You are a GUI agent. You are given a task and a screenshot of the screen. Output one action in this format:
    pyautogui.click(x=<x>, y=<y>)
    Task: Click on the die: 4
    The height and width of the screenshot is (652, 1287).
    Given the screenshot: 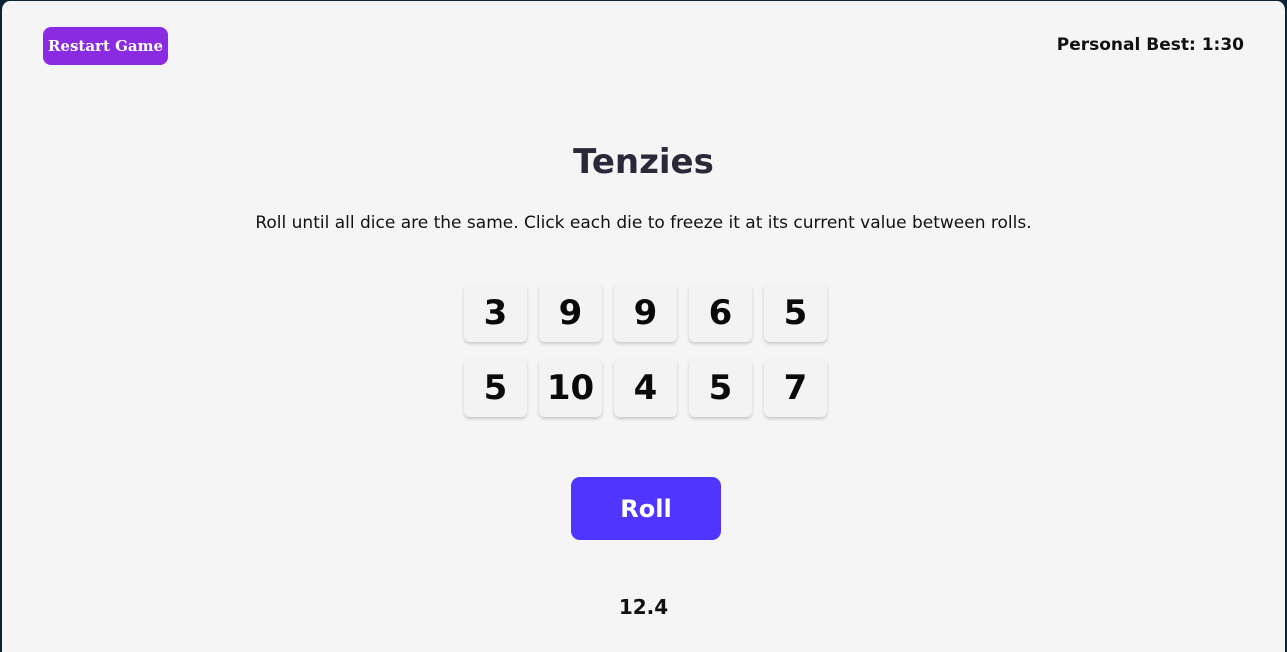 What is the action you would take?
    pyautogui.click(x=645, y=387)
    